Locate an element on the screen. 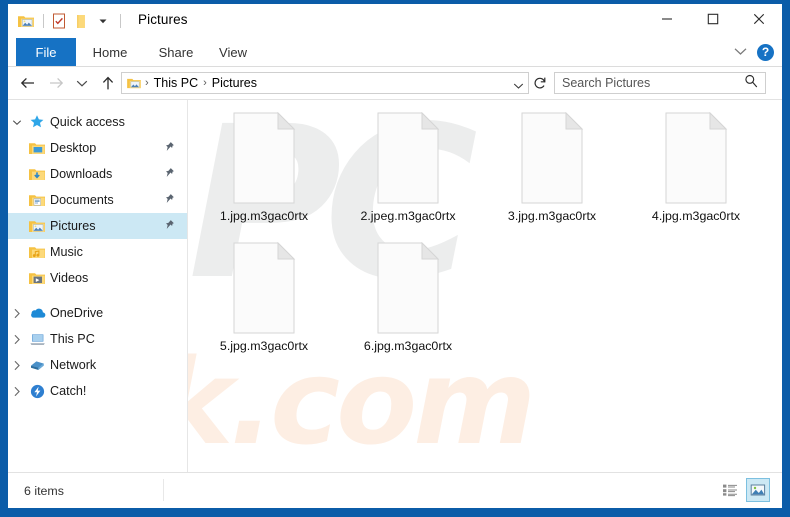  network-icon is located at coordinates (37, 365).